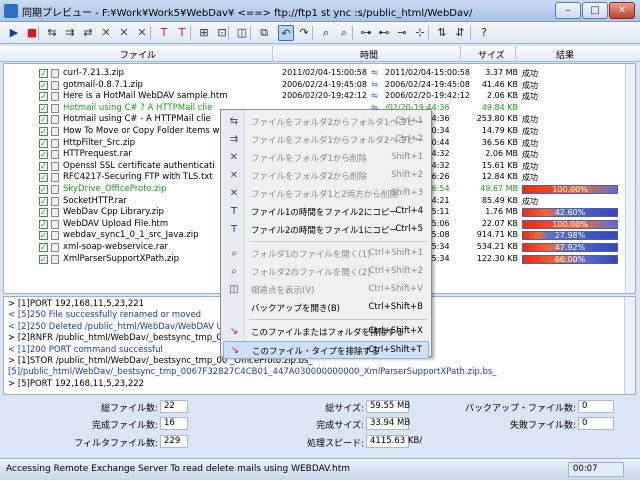 The height and width of the screenshot is (480, 640). What do you see at coordinates (116, 223) in the screenshot?
I see `file-name: WebDAV Upload File.htm` at bounding box center [116, 223].